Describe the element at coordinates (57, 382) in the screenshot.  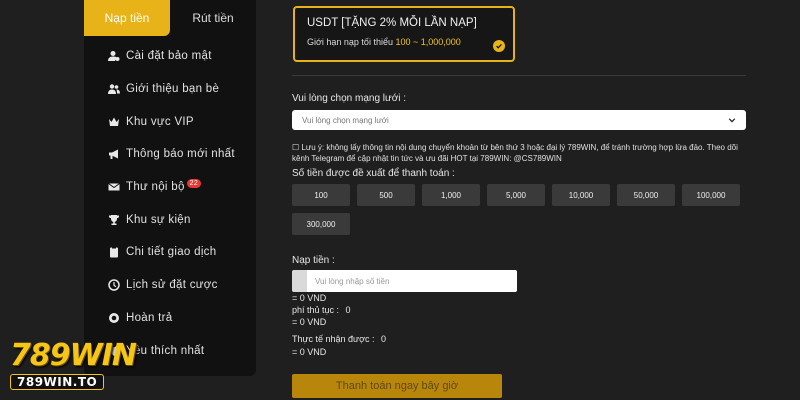
I see `logo-domain: 789WIN.TO` at that location.